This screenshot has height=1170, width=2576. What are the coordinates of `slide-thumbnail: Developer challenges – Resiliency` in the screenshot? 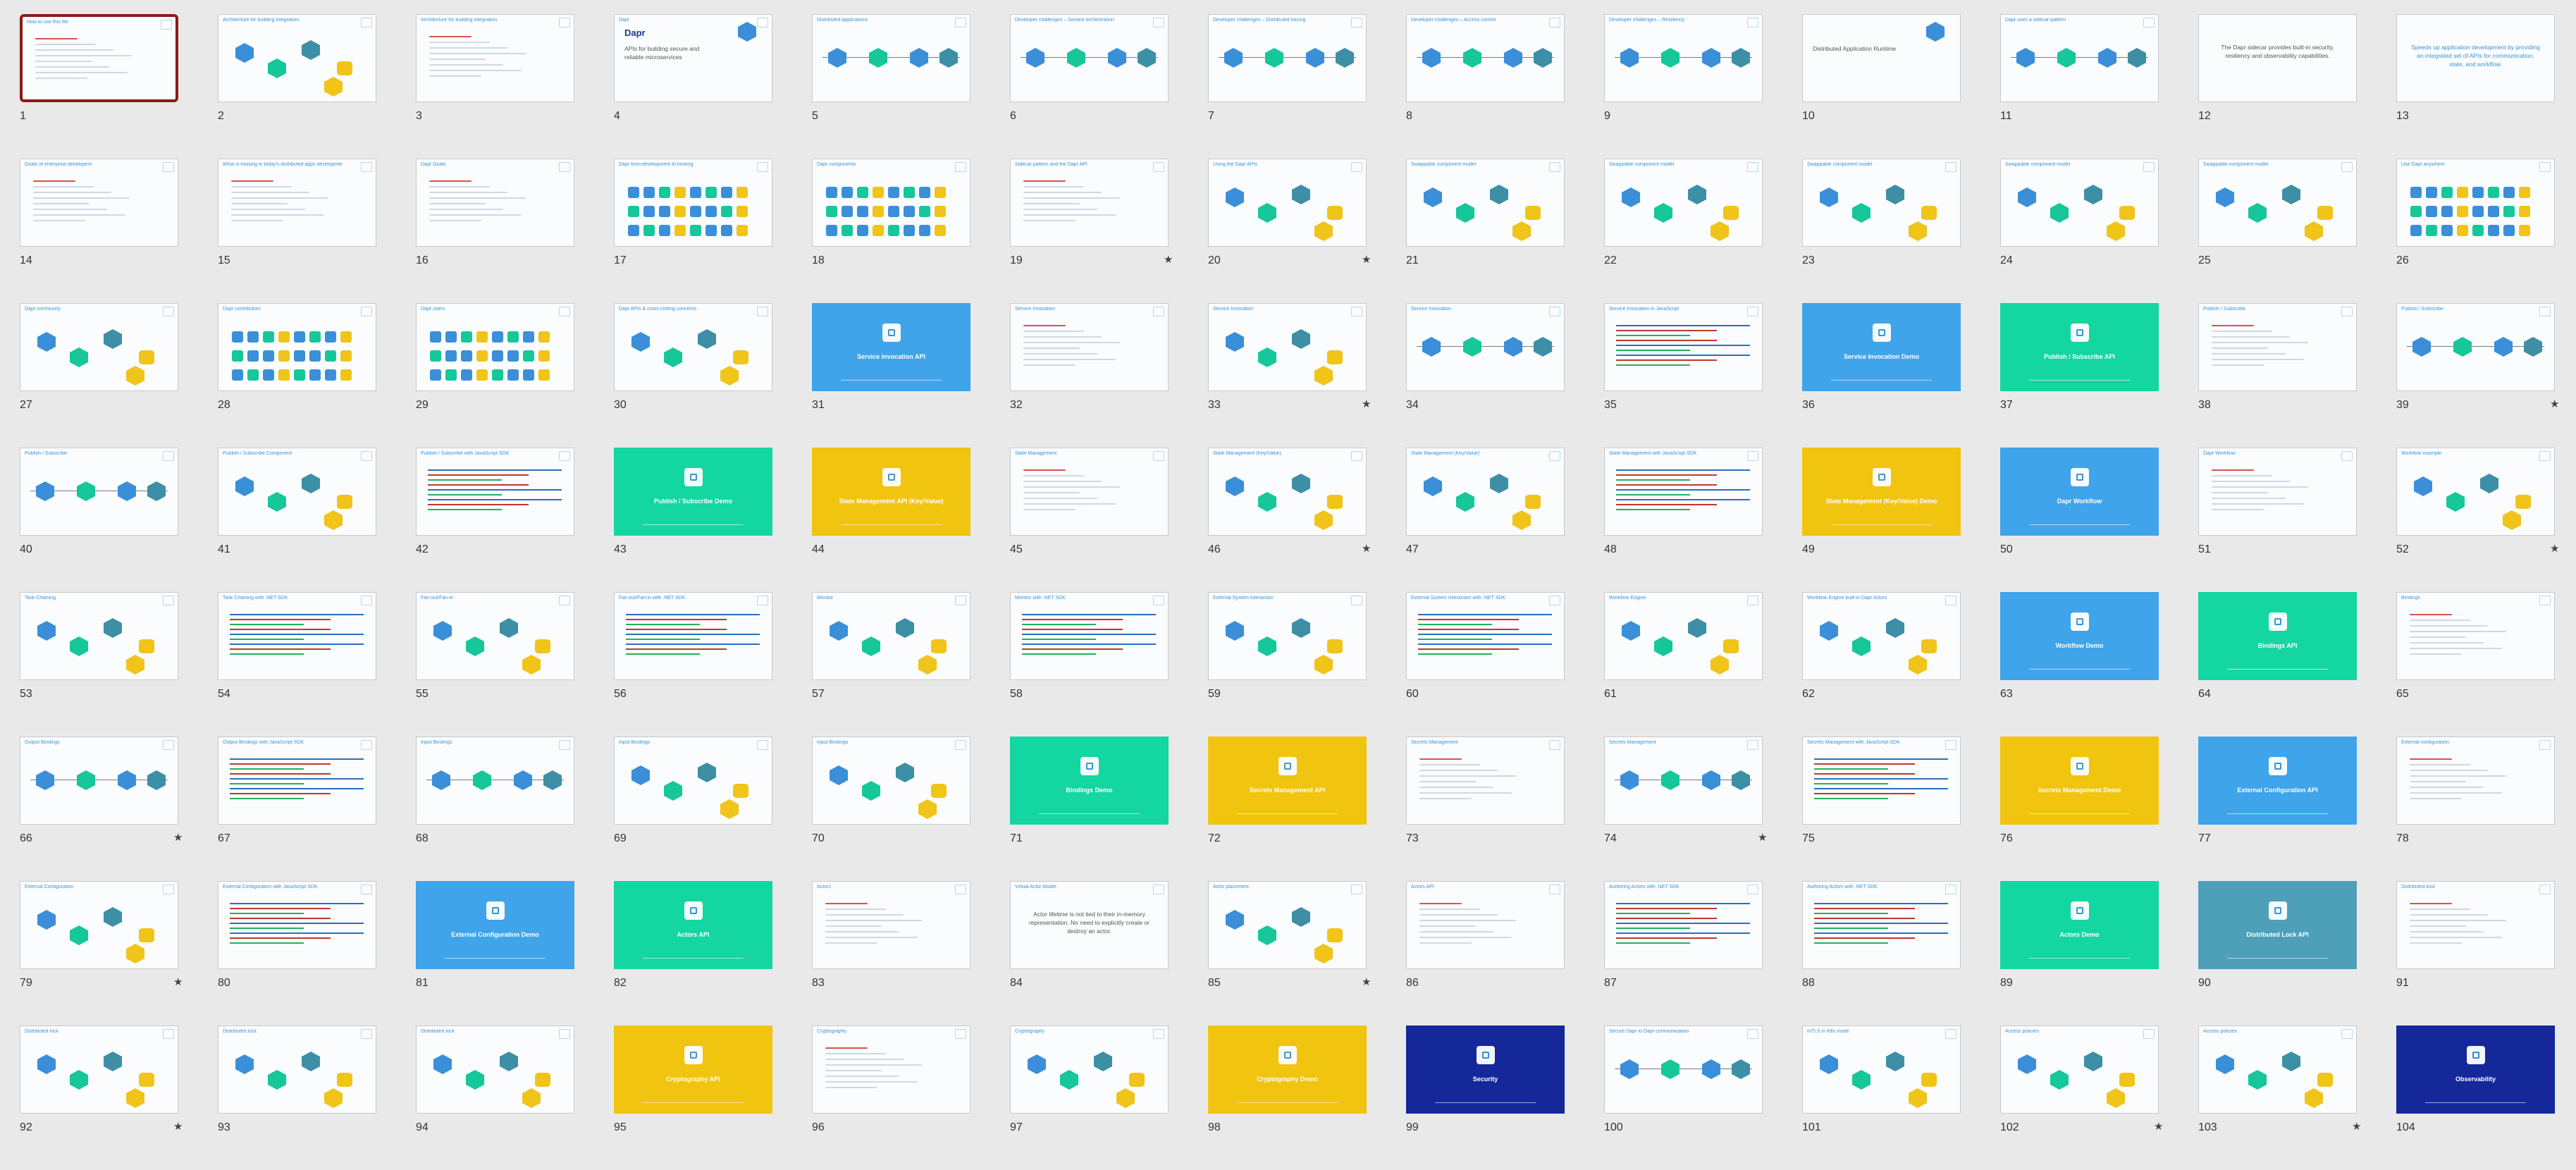 It's located at (1684, 58).